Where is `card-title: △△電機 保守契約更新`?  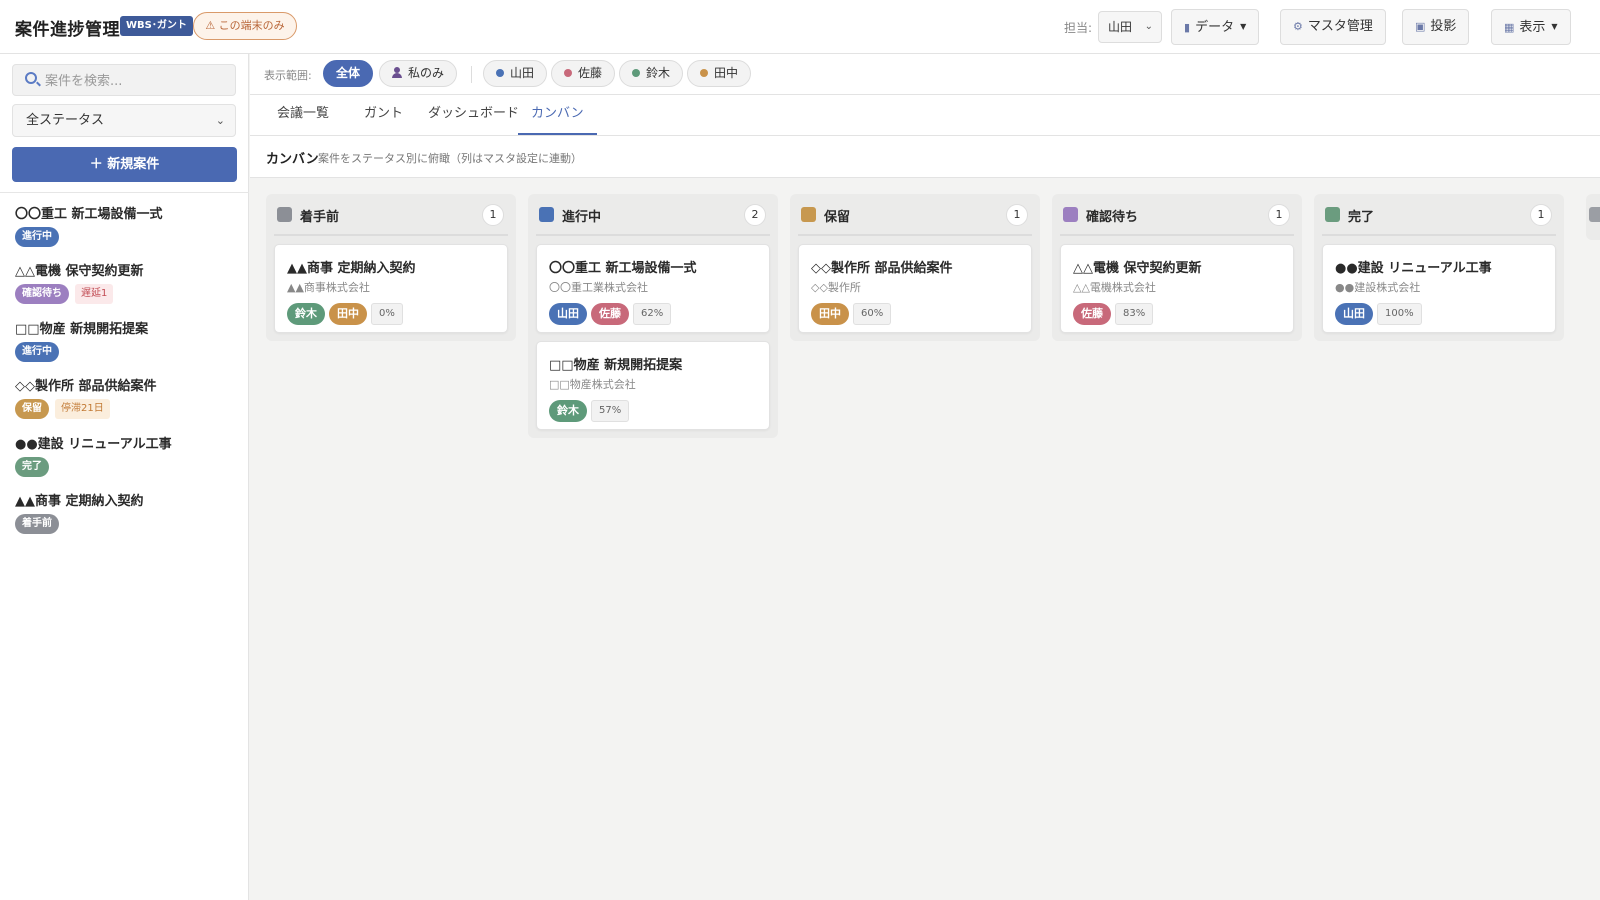
card-title: △△電機 保守契約更新 is located at coordinates (1137, 268).